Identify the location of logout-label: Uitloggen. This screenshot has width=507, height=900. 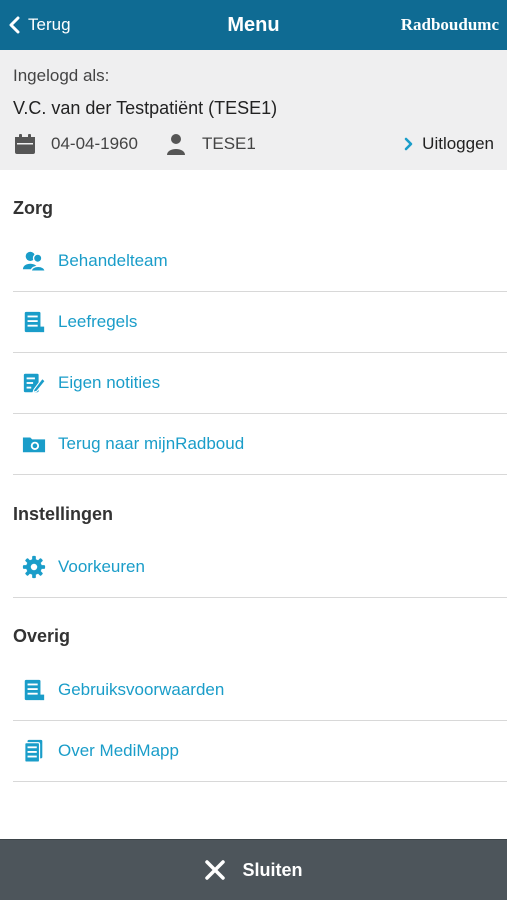
(458, 143).